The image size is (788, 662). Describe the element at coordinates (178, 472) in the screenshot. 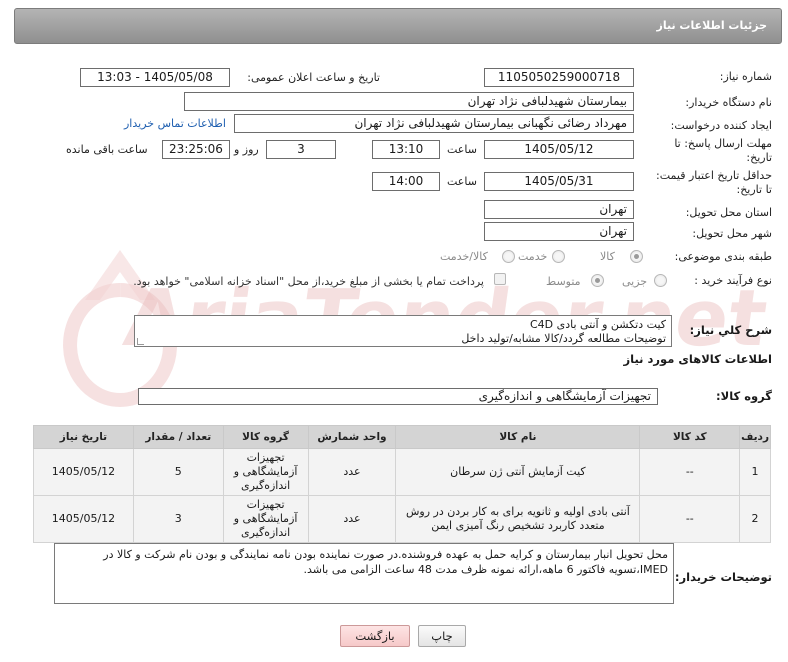

I see `cell-quantity: 5` at that location.